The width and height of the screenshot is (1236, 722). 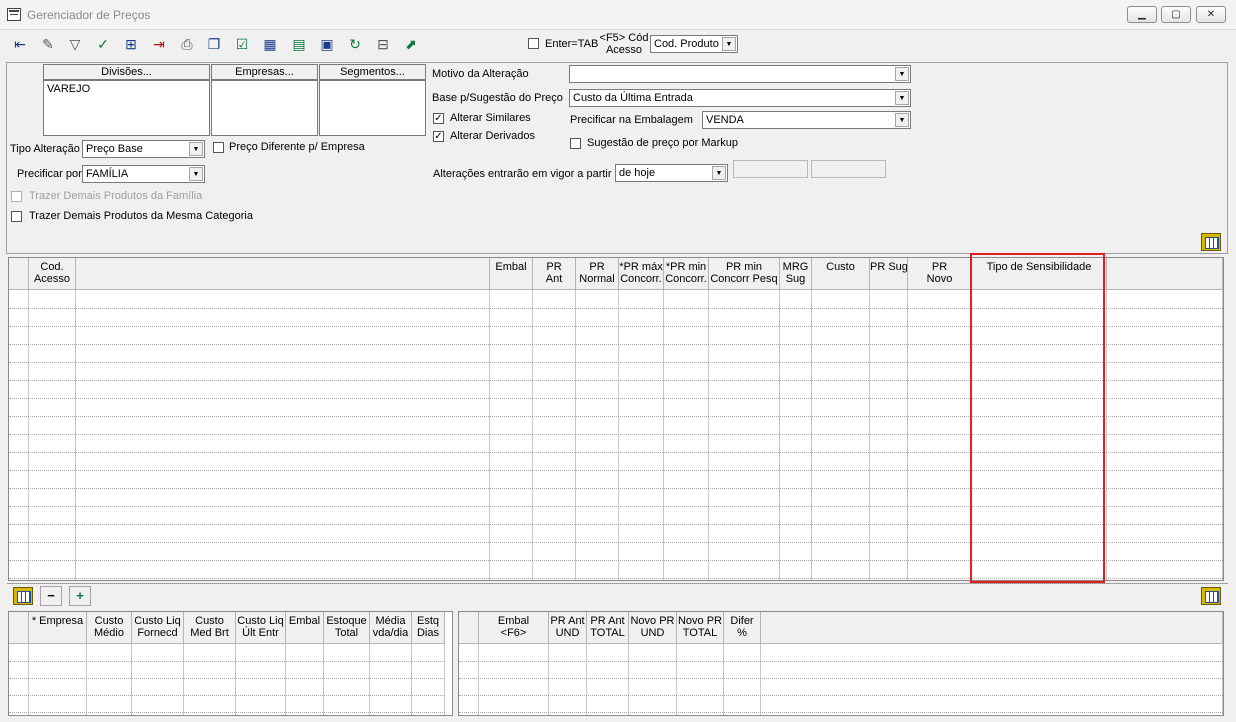 I want to click on base-sugestao-select: Custo da Última Entrada ▼, so click(x=740, y=98).